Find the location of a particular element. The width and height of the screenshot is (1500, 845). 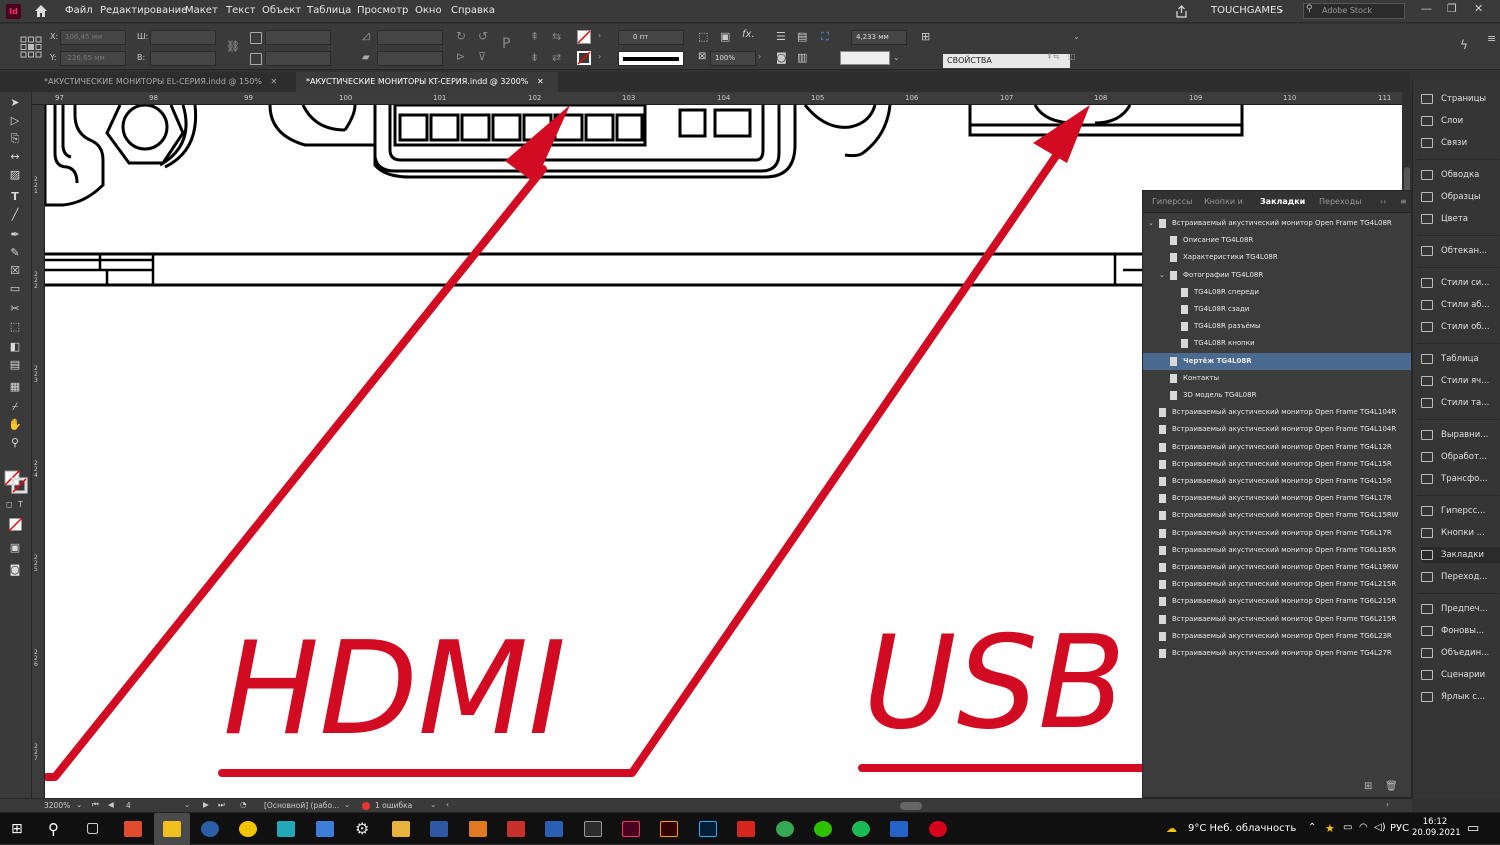

bookmark-item: ⌄ Фотографии TG4L08R is located at coordinates (1277, 275).